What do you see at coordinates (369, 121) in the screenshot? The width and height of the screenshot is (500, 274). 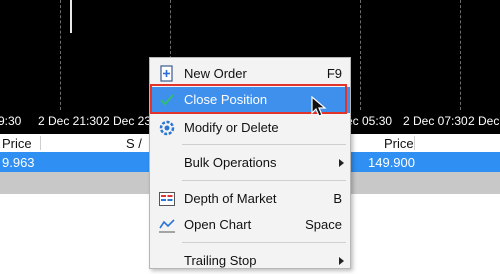 I see `time-label: ec 05:30` at bounding box center [369, 121].